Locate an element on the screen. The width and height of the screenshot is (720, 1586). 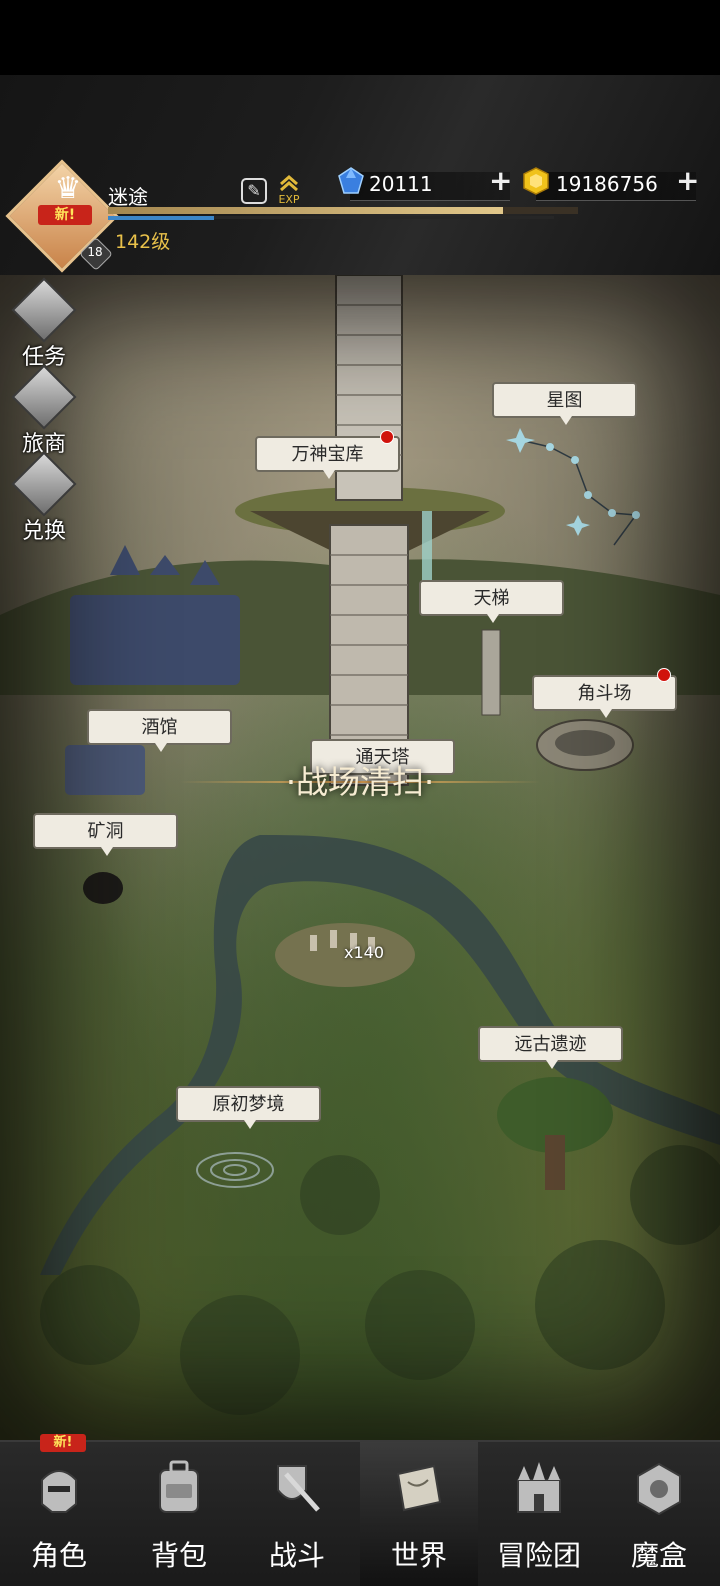
nav-magic-box: 魔盒 is located at coordinates (659, 1514).